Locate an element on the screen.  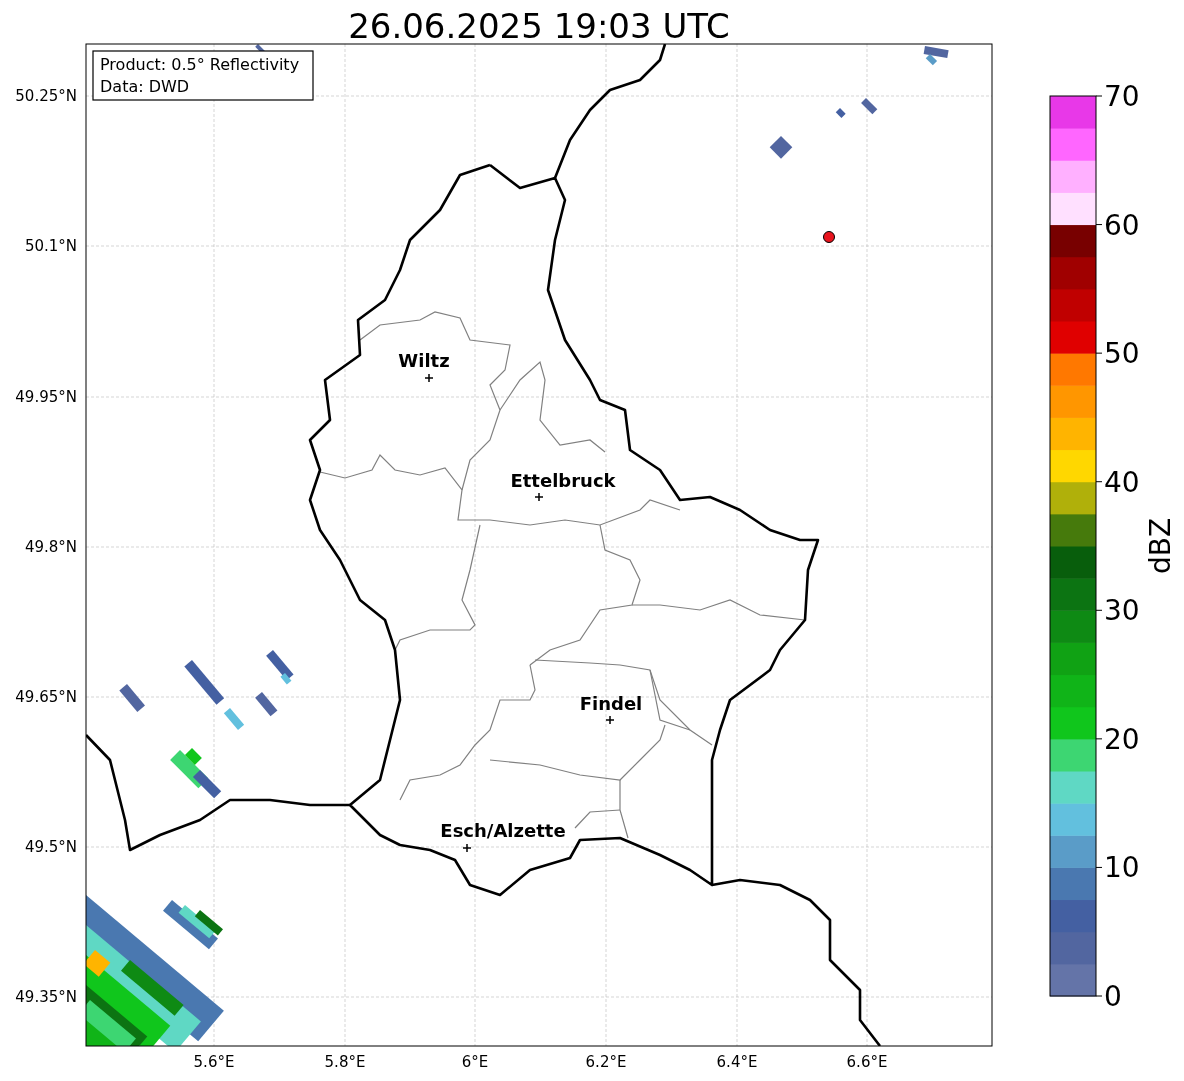
city-label: Findel is located at coordinates (611, 703).